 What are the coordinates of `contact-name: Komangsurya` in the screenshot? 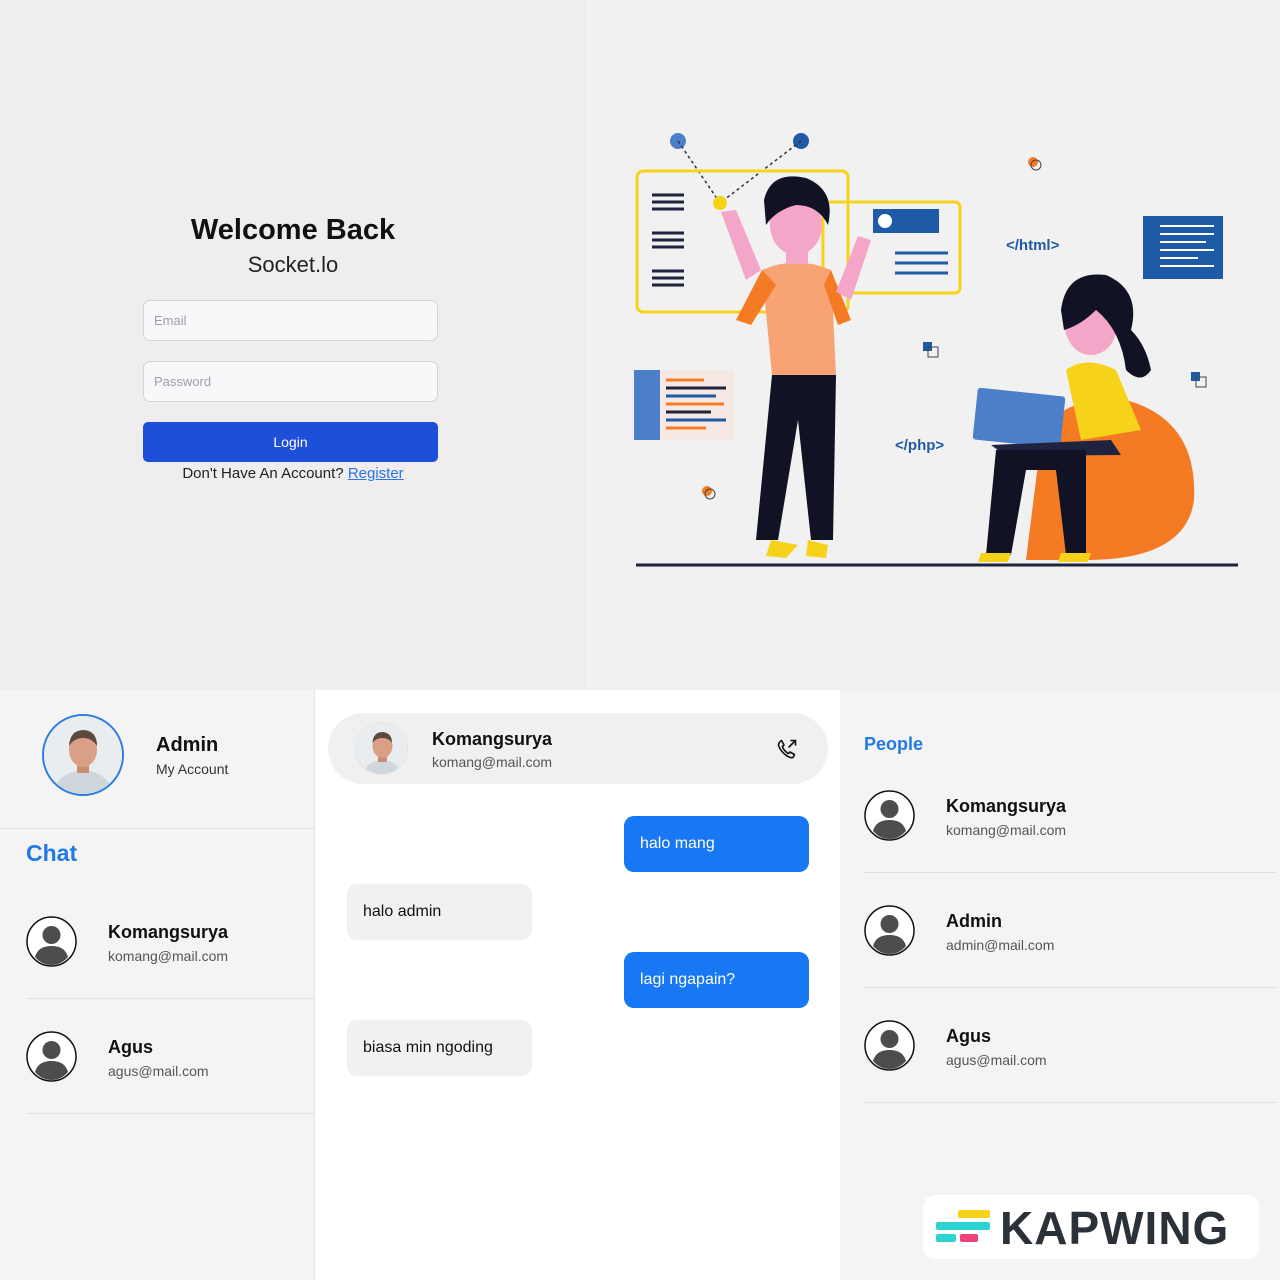 It's located at (168, 932).